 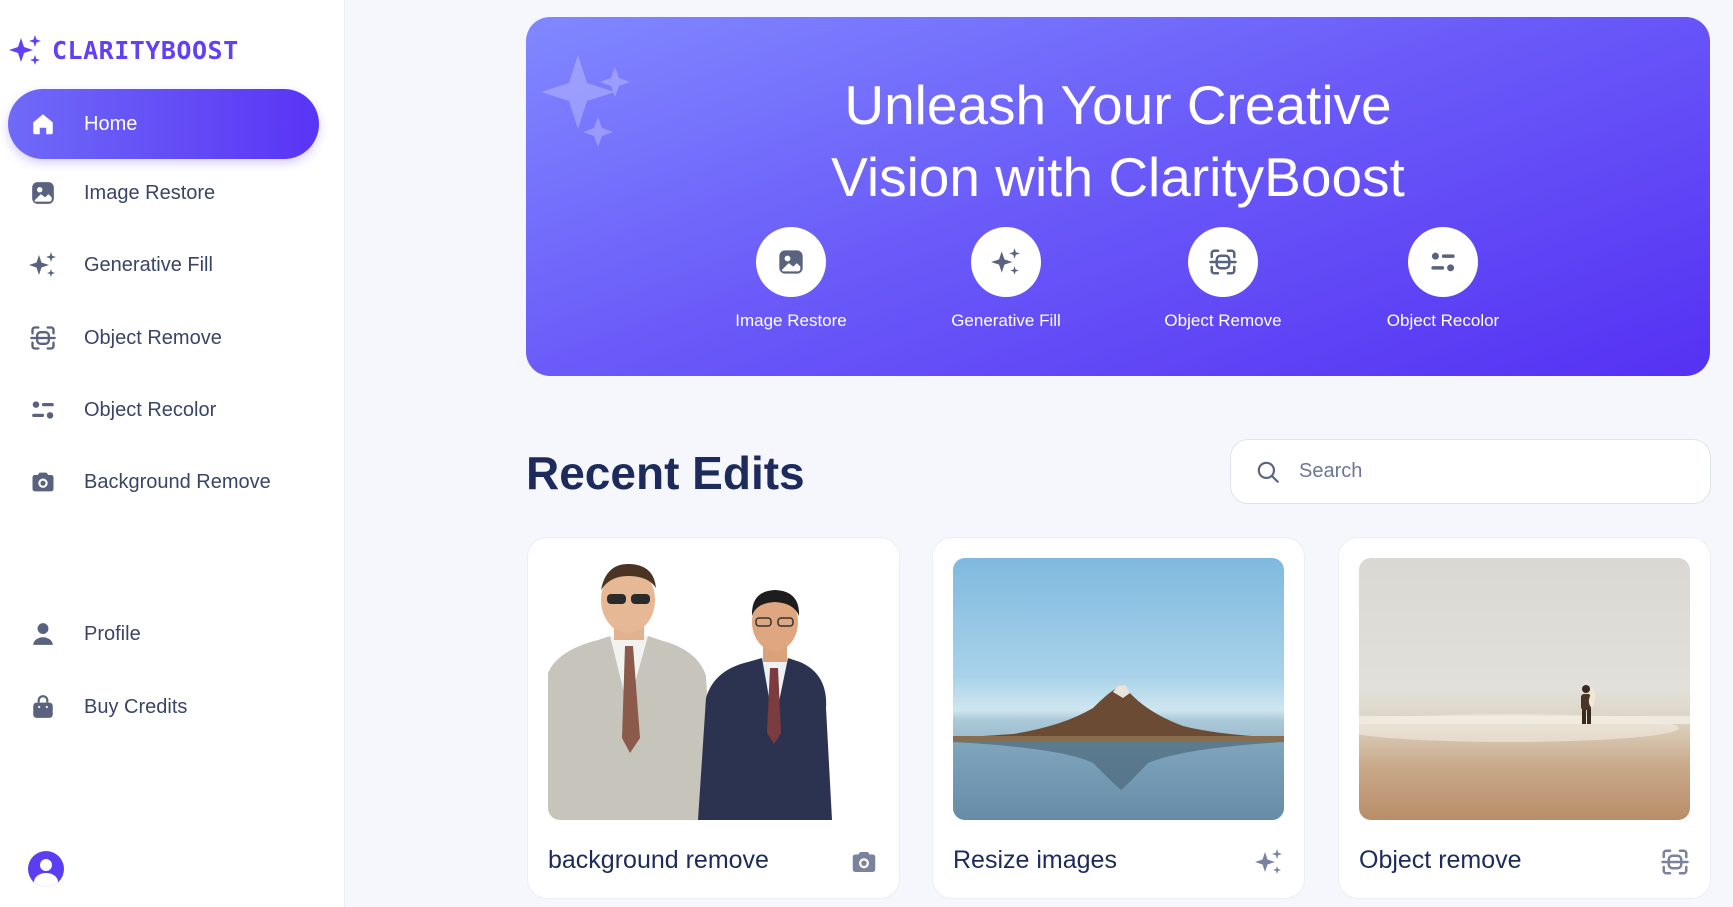 What do you see at coordinates (136, 706) in the screenshot?
I see `sidebar-item-label: Buy Credits` at bounding box center [136, 706].